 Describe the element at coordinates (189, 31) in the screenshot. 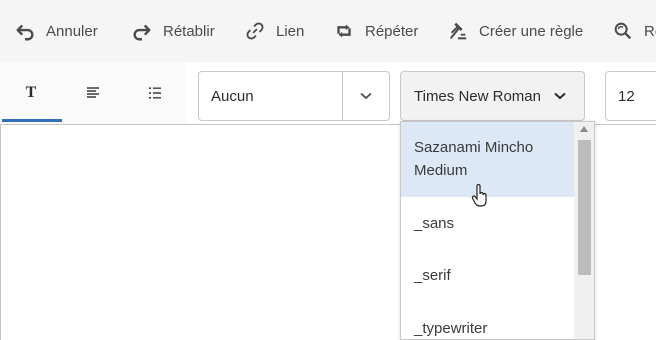

I see `redo-label: Rétablir` at that location.